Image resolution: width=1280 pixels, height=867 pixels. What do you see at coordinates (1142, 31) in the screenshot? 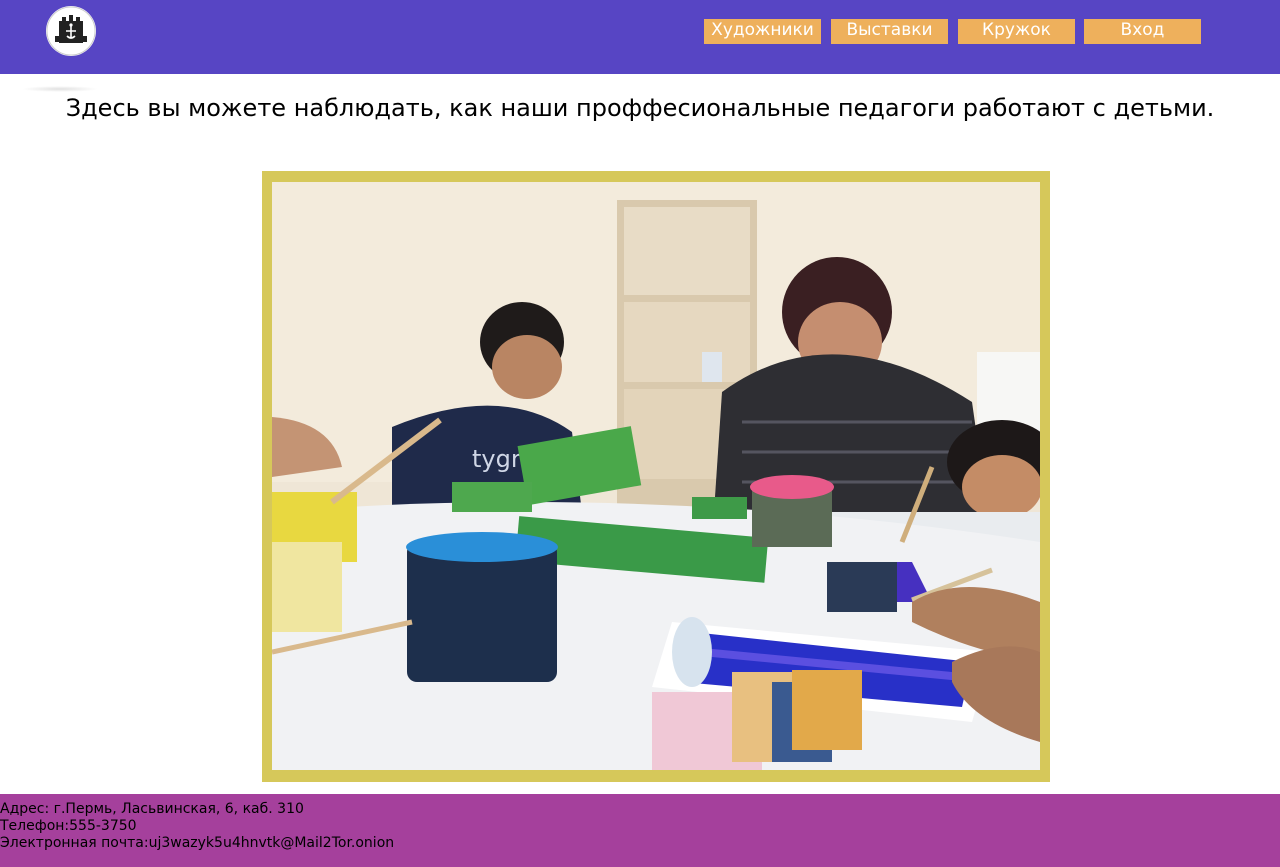
I see `nav-button-login: Вход` at bounding box center [1142, 31].